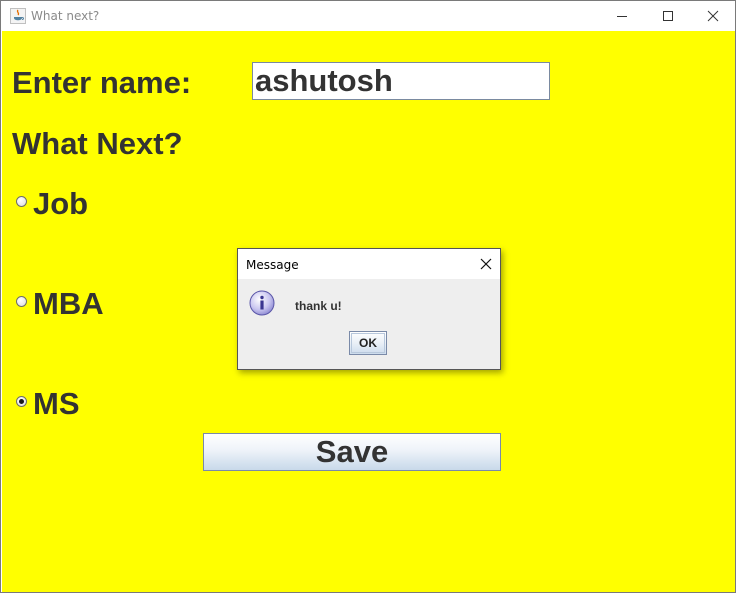 This screenshot has width=736, height=593. Describe the element at coordinates (318, 306) in the screenshot. I see `dialog-message: thank u!` at that location.